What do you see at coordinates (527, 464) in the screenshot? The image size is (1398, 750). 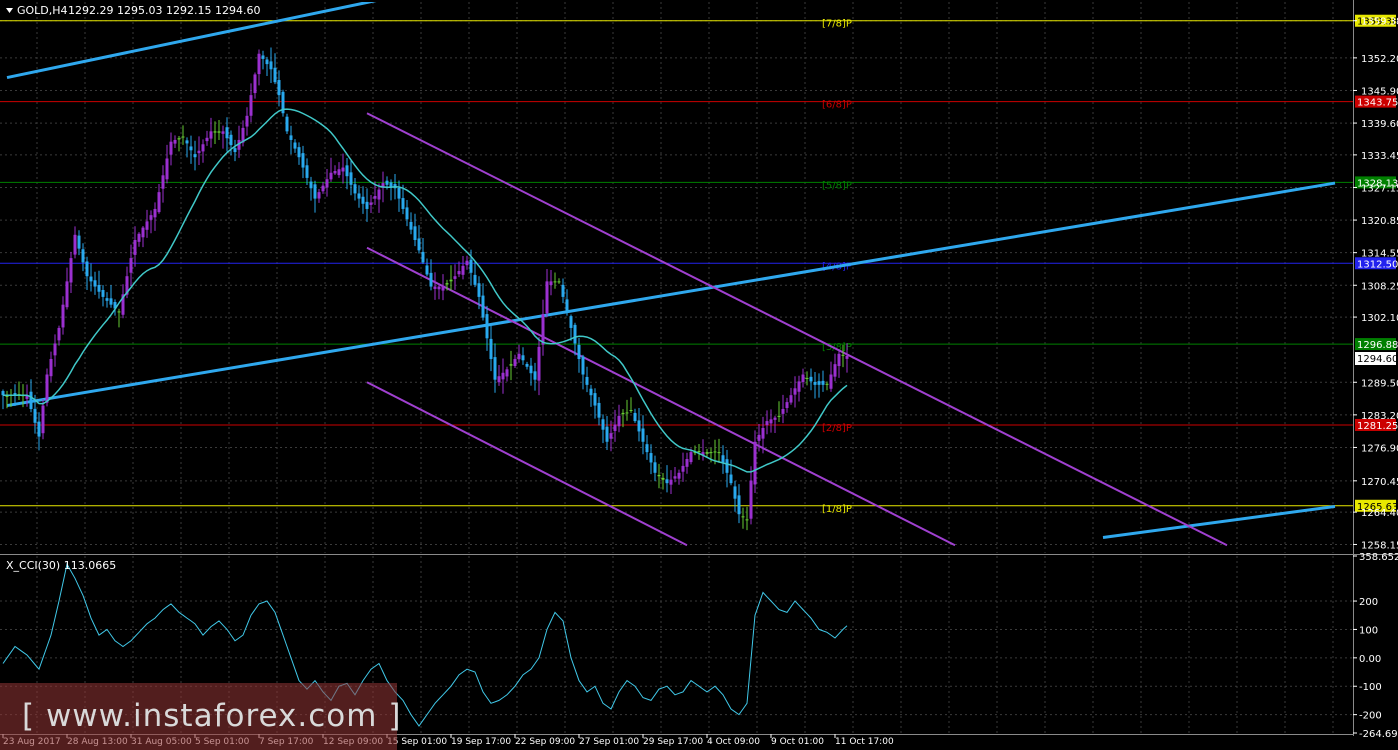 I see `channel-line` at bounding box center [527, 464].